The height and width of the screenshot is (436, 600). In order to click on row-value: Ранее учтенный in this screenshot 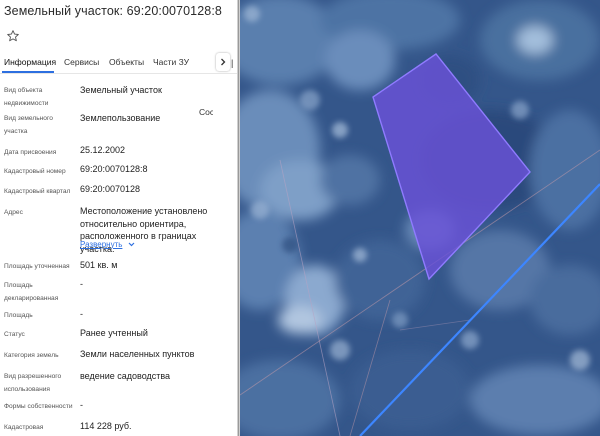, I will do `click(114, 333)`.